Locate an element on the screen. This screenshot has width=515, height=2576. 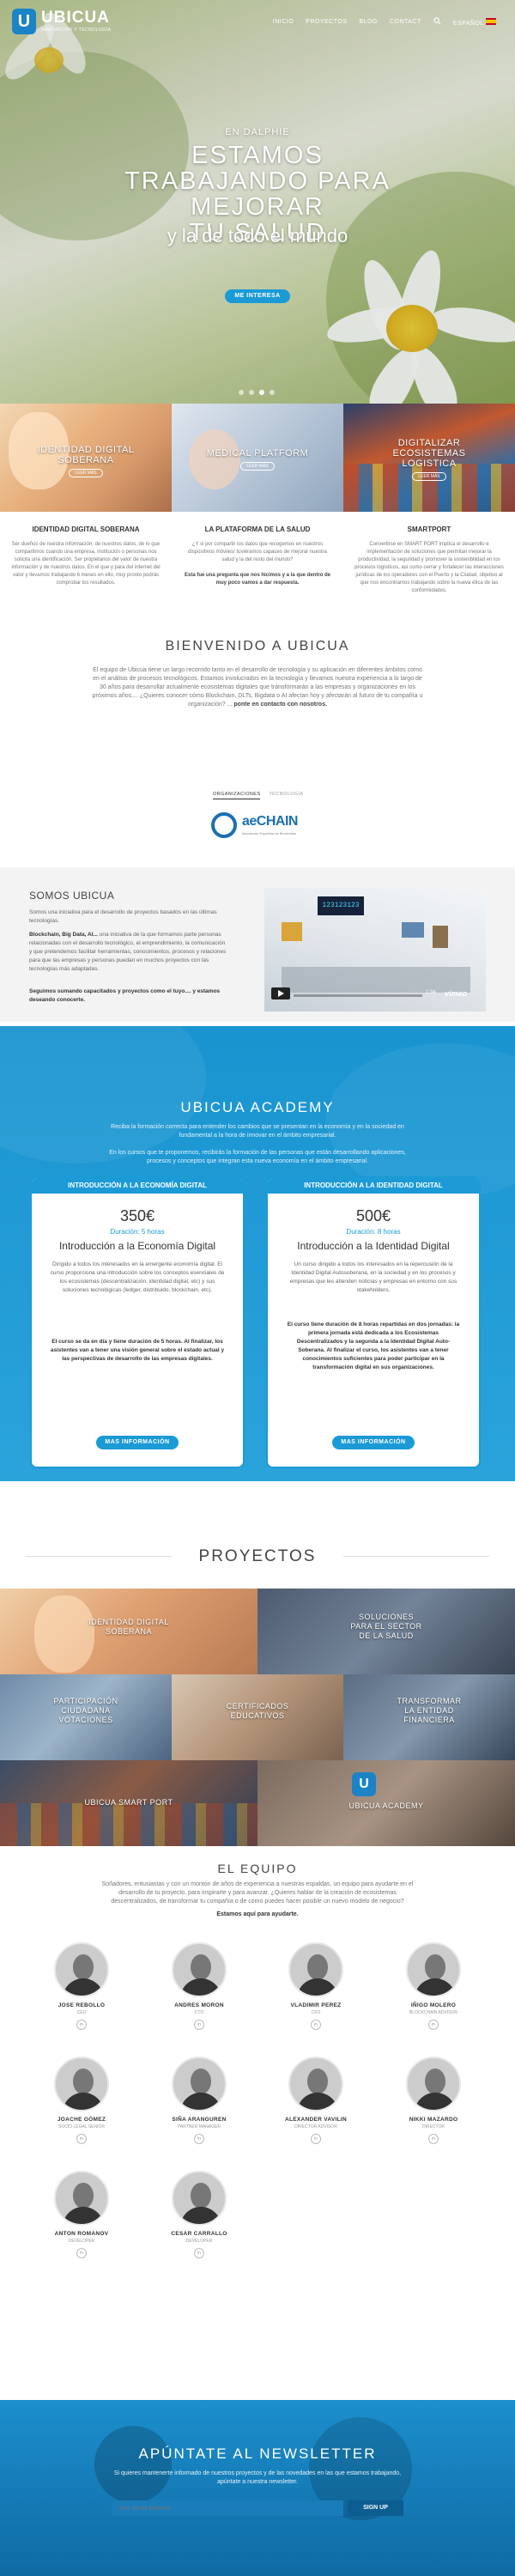
language-selector: ESPAÑOL is located at coordinates (474, 22).